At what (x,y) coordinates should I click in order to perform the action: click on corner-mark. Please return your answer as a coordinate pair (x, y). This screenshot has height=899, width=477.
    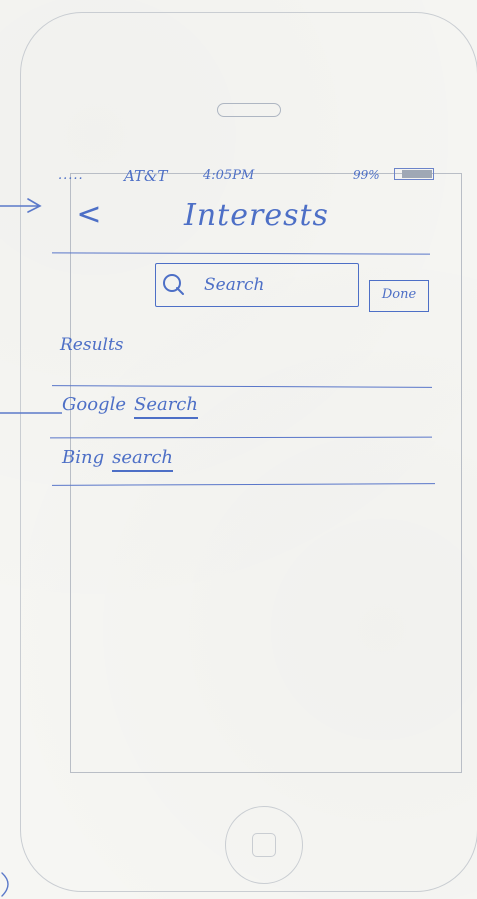
    Looking at the image, I should click on (5, 884).